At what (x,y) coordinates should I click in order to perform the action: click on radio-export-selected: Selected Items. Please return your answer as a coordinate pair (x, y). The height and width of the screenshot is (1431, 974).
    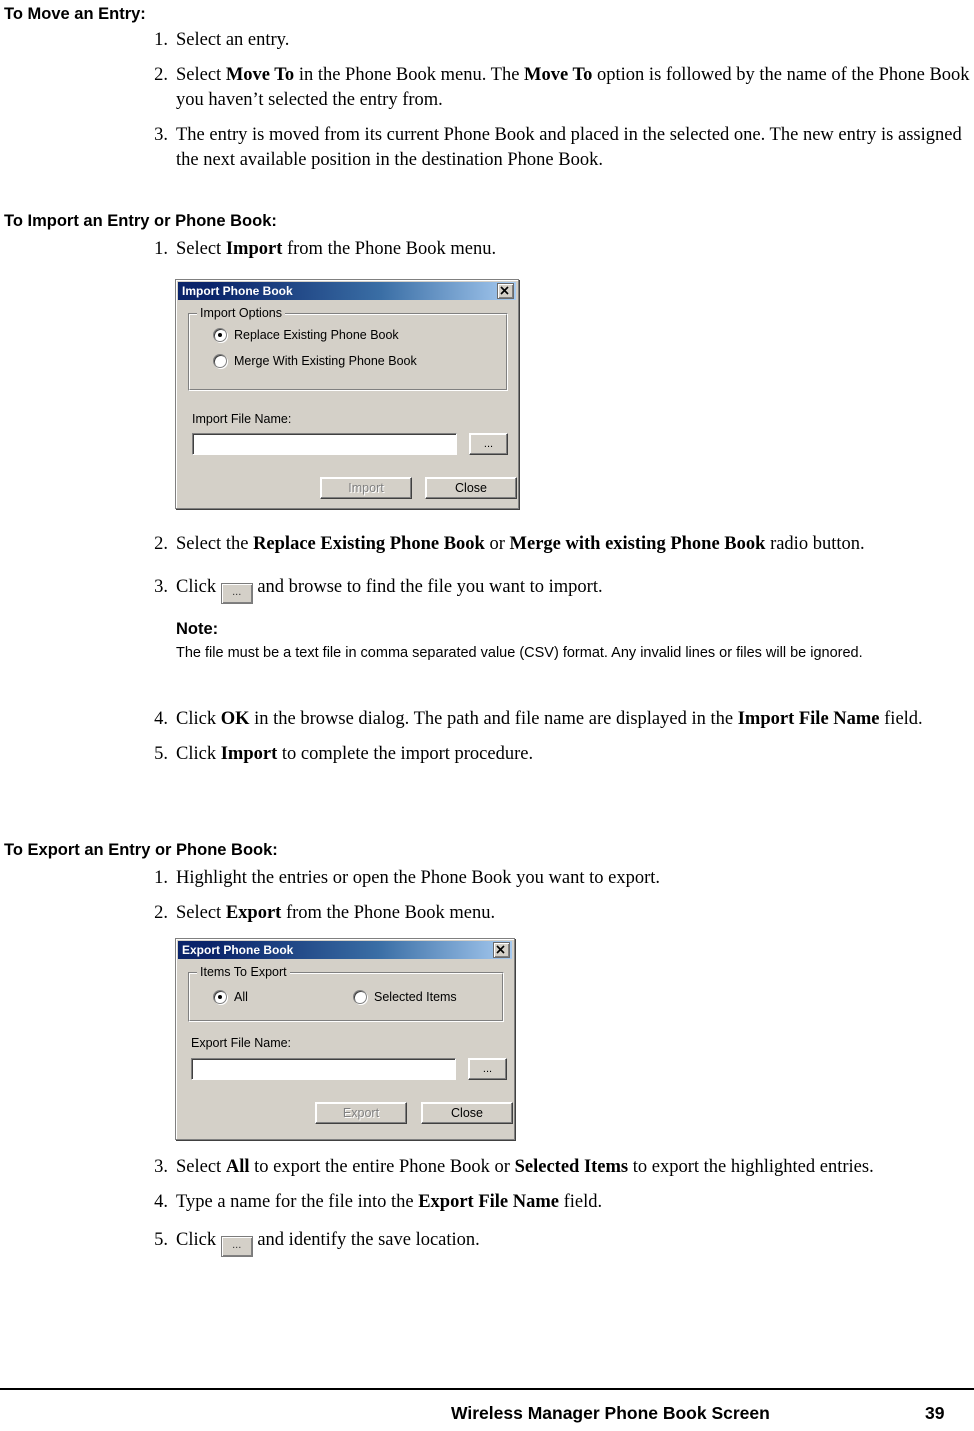
    Looking at the image, I should click on (405, 997).